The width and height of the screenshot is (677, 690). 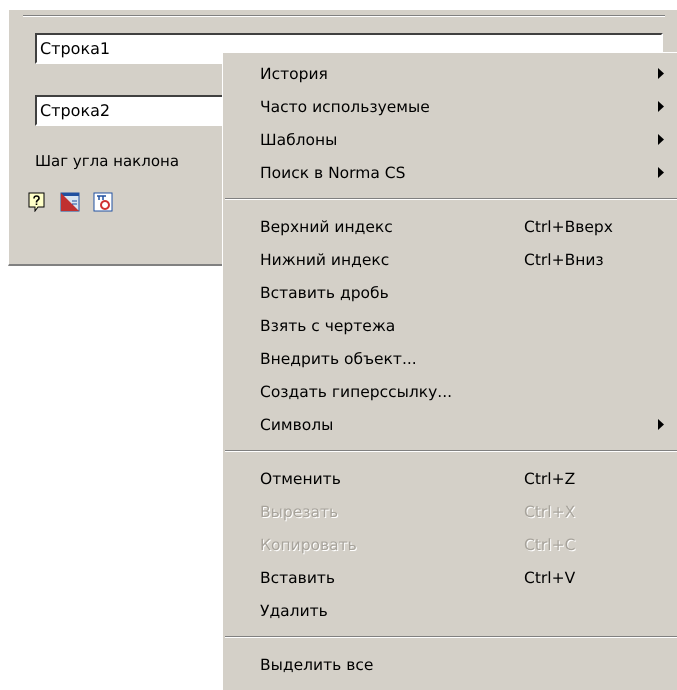 I want to click on help-icon, so click(x=37, y=202).